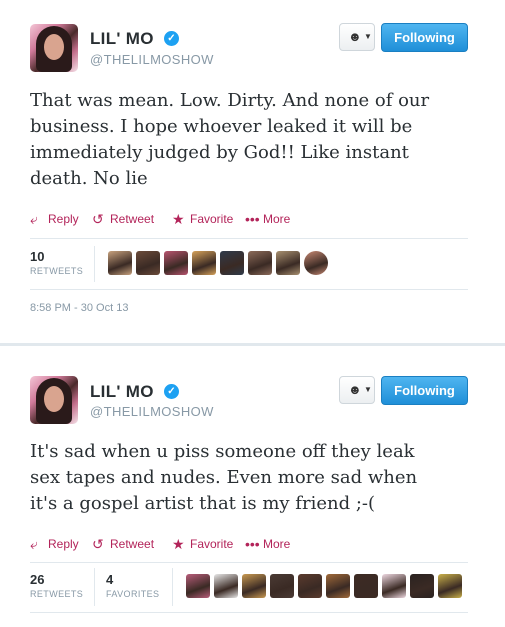 The image size is (505, 627). What do you see at coordinates (110, 579) in the screenshot?
I see `favorites-count: 4` at bounding box center [110, 579].